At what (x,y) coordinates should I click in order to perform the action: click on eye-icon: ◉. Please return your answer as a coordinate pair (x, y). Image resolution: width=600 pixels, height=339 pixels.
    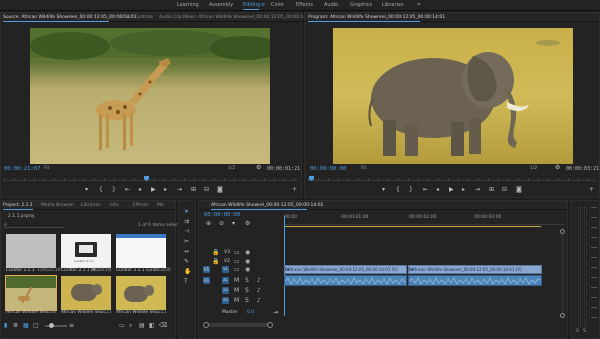
    Looking at the image, I should click on (247, 262).